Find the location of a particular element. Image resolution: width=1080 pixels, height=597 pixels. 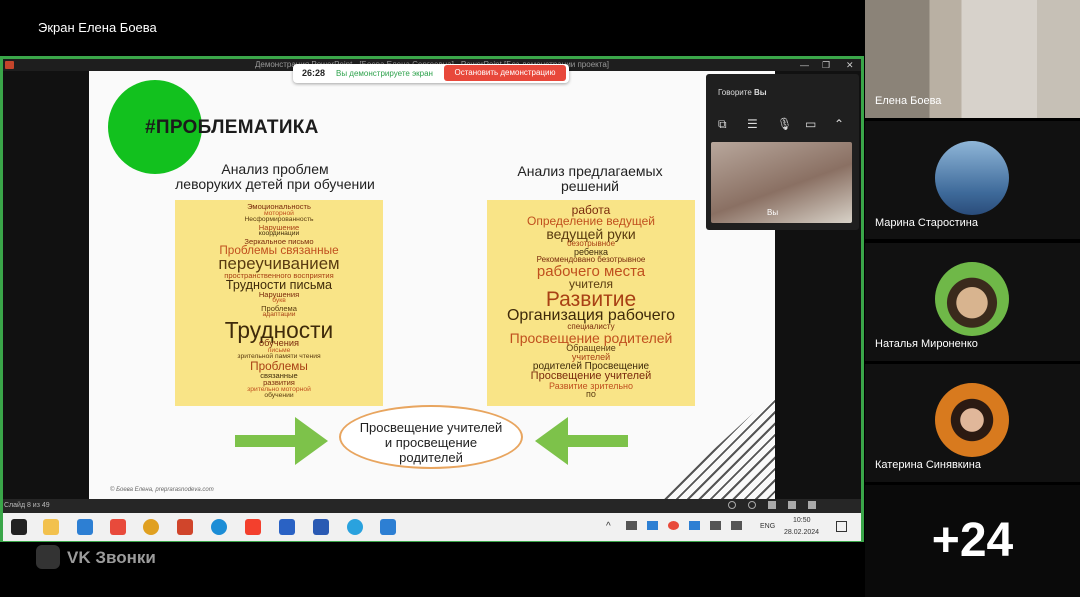

slide-title: #ПРОБЛЕМАТИКА is located at coordinates (232, 127).